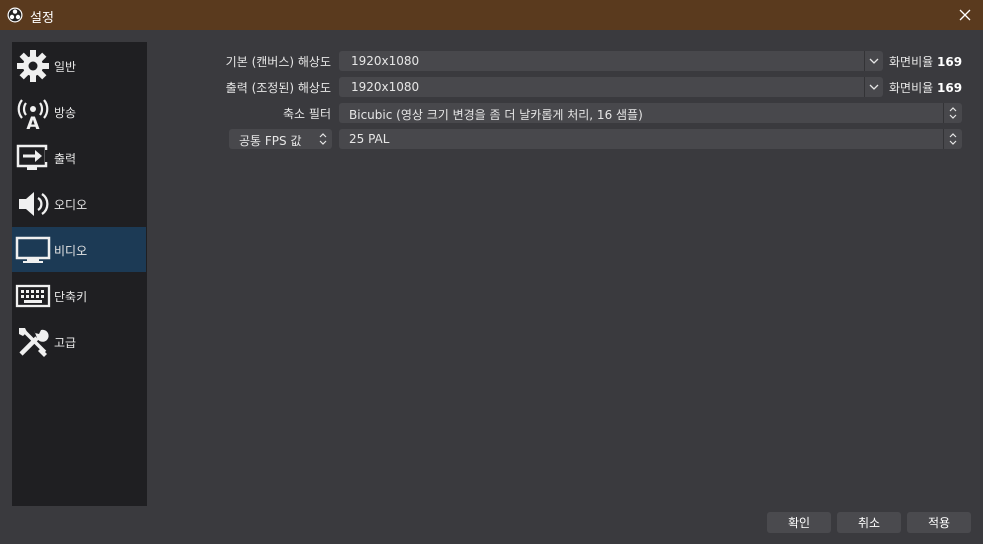 Image resolution: width=983 pixels, height=544 pixels. Describe the element at coordinates (65, 113) in the screenshot. I see `sidebar-item-label: 방송` at that location.